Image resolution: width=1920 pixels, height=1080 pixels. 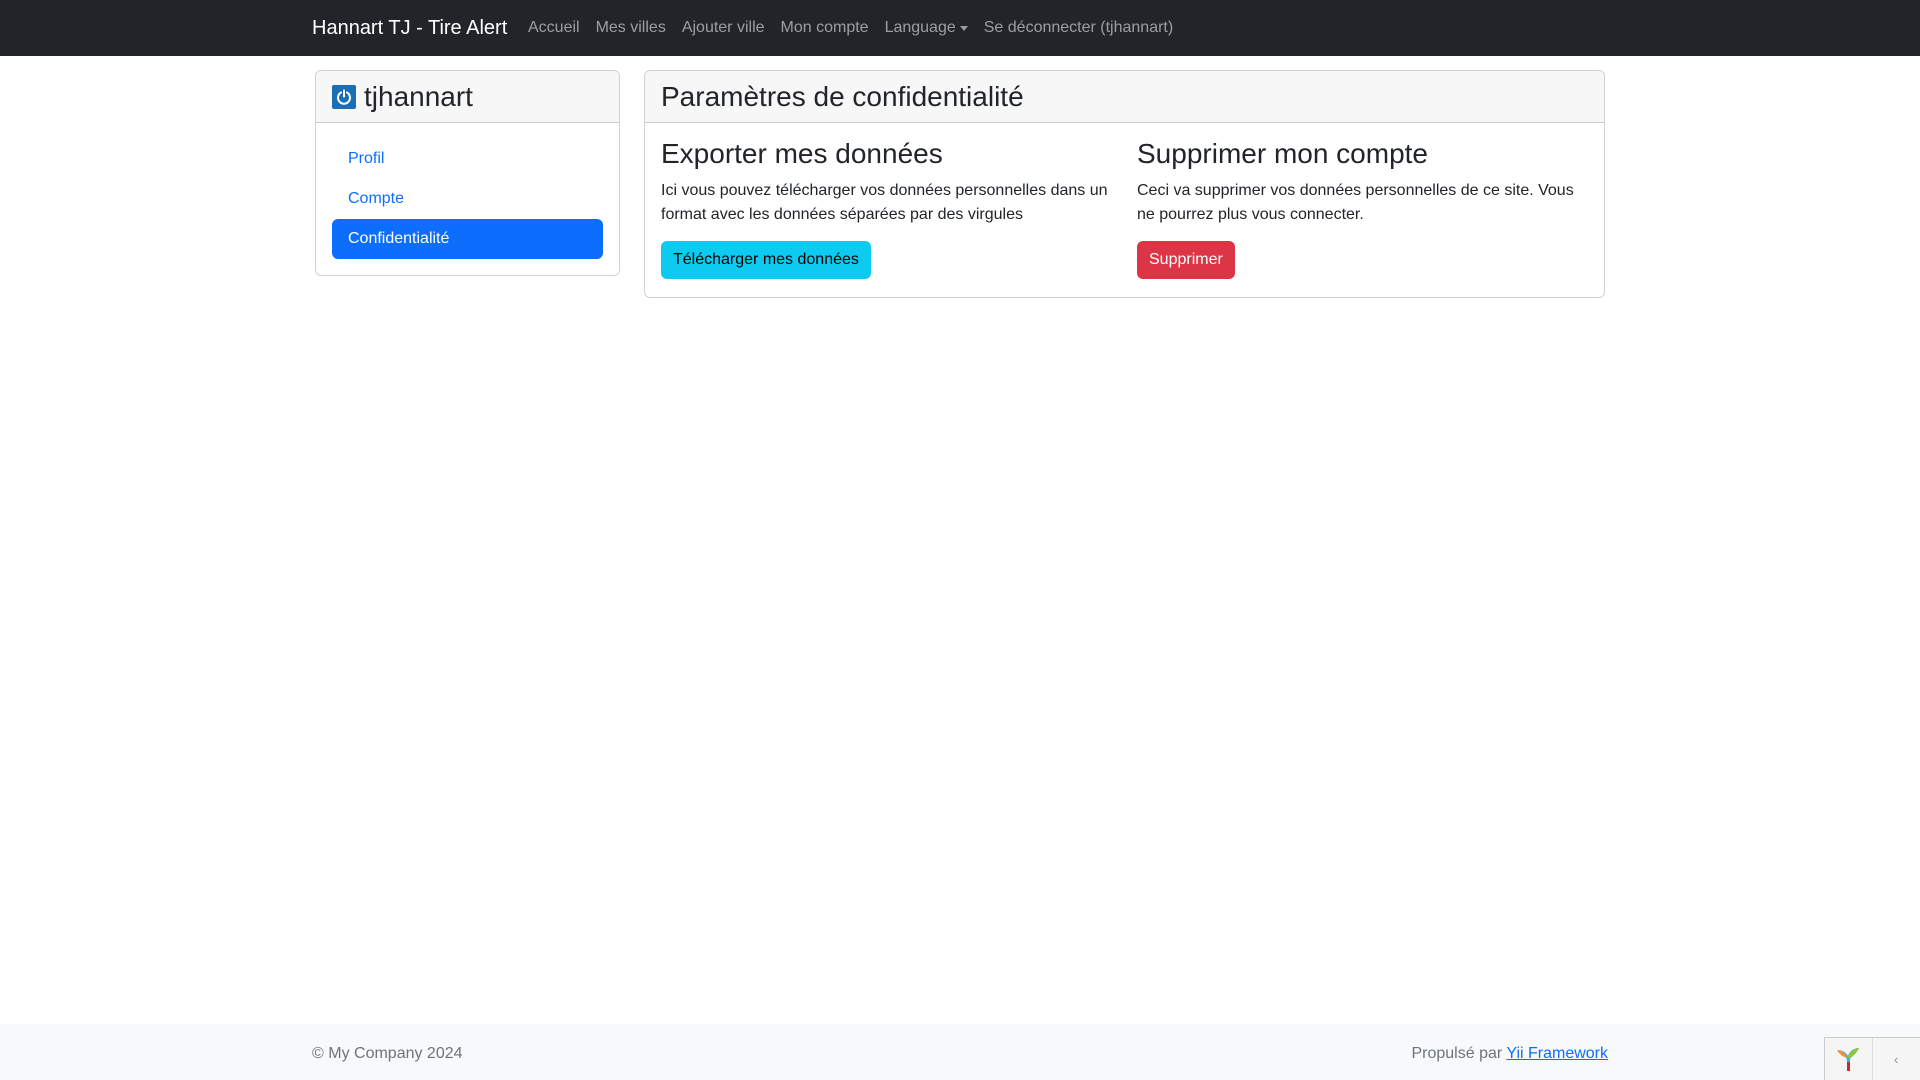 What do you see at coordinates (723, 28) in the screenshot?
I see `nav-add-city: Ajouter ville` at bounding box center [723, 28].